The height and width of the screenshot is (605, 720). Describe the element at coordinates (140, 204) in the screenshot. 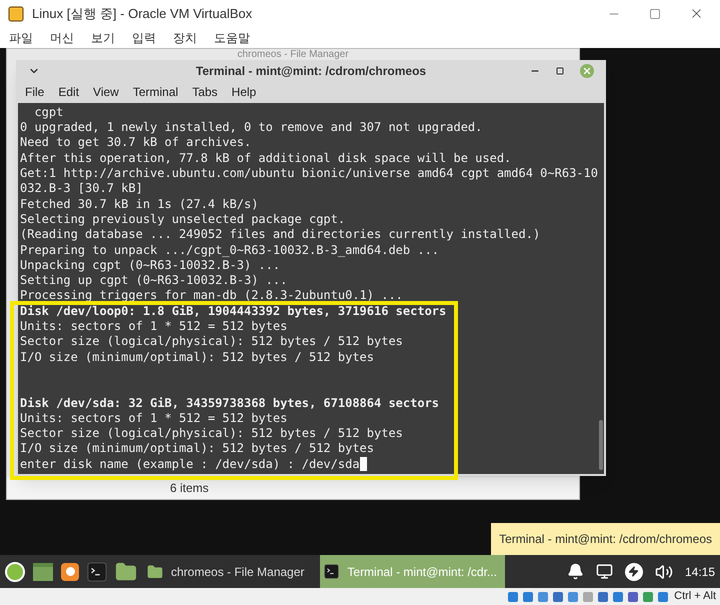

I see `terminal-line: Fetched 30.7 kB in 1s (27.4 kB/s)` at that location.